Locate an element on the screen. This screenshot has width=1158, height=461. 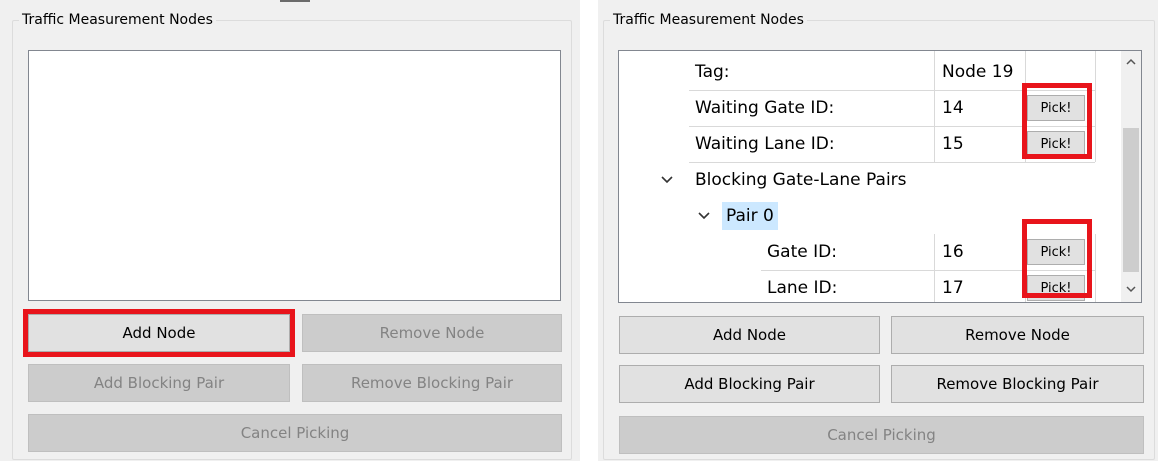
scroll-down-icon is located at coordinates (1131, 289).